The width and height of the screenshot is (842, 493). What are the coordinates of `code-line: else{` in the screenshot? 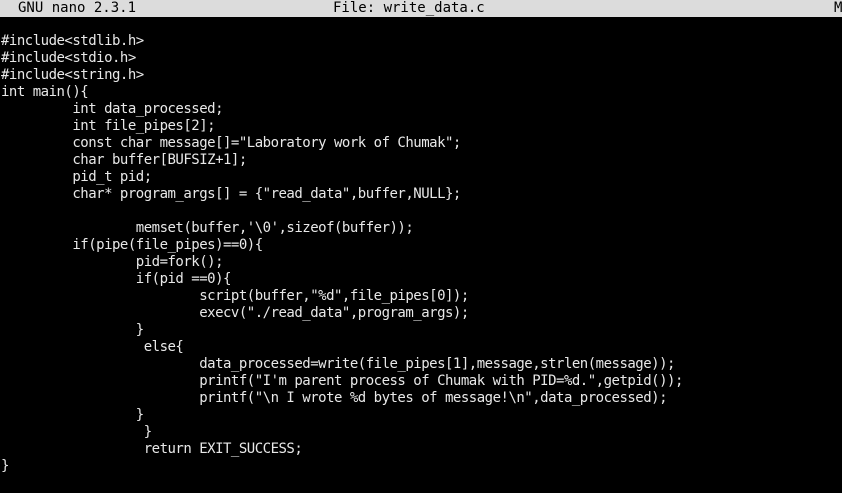 It's located at (92, 347).